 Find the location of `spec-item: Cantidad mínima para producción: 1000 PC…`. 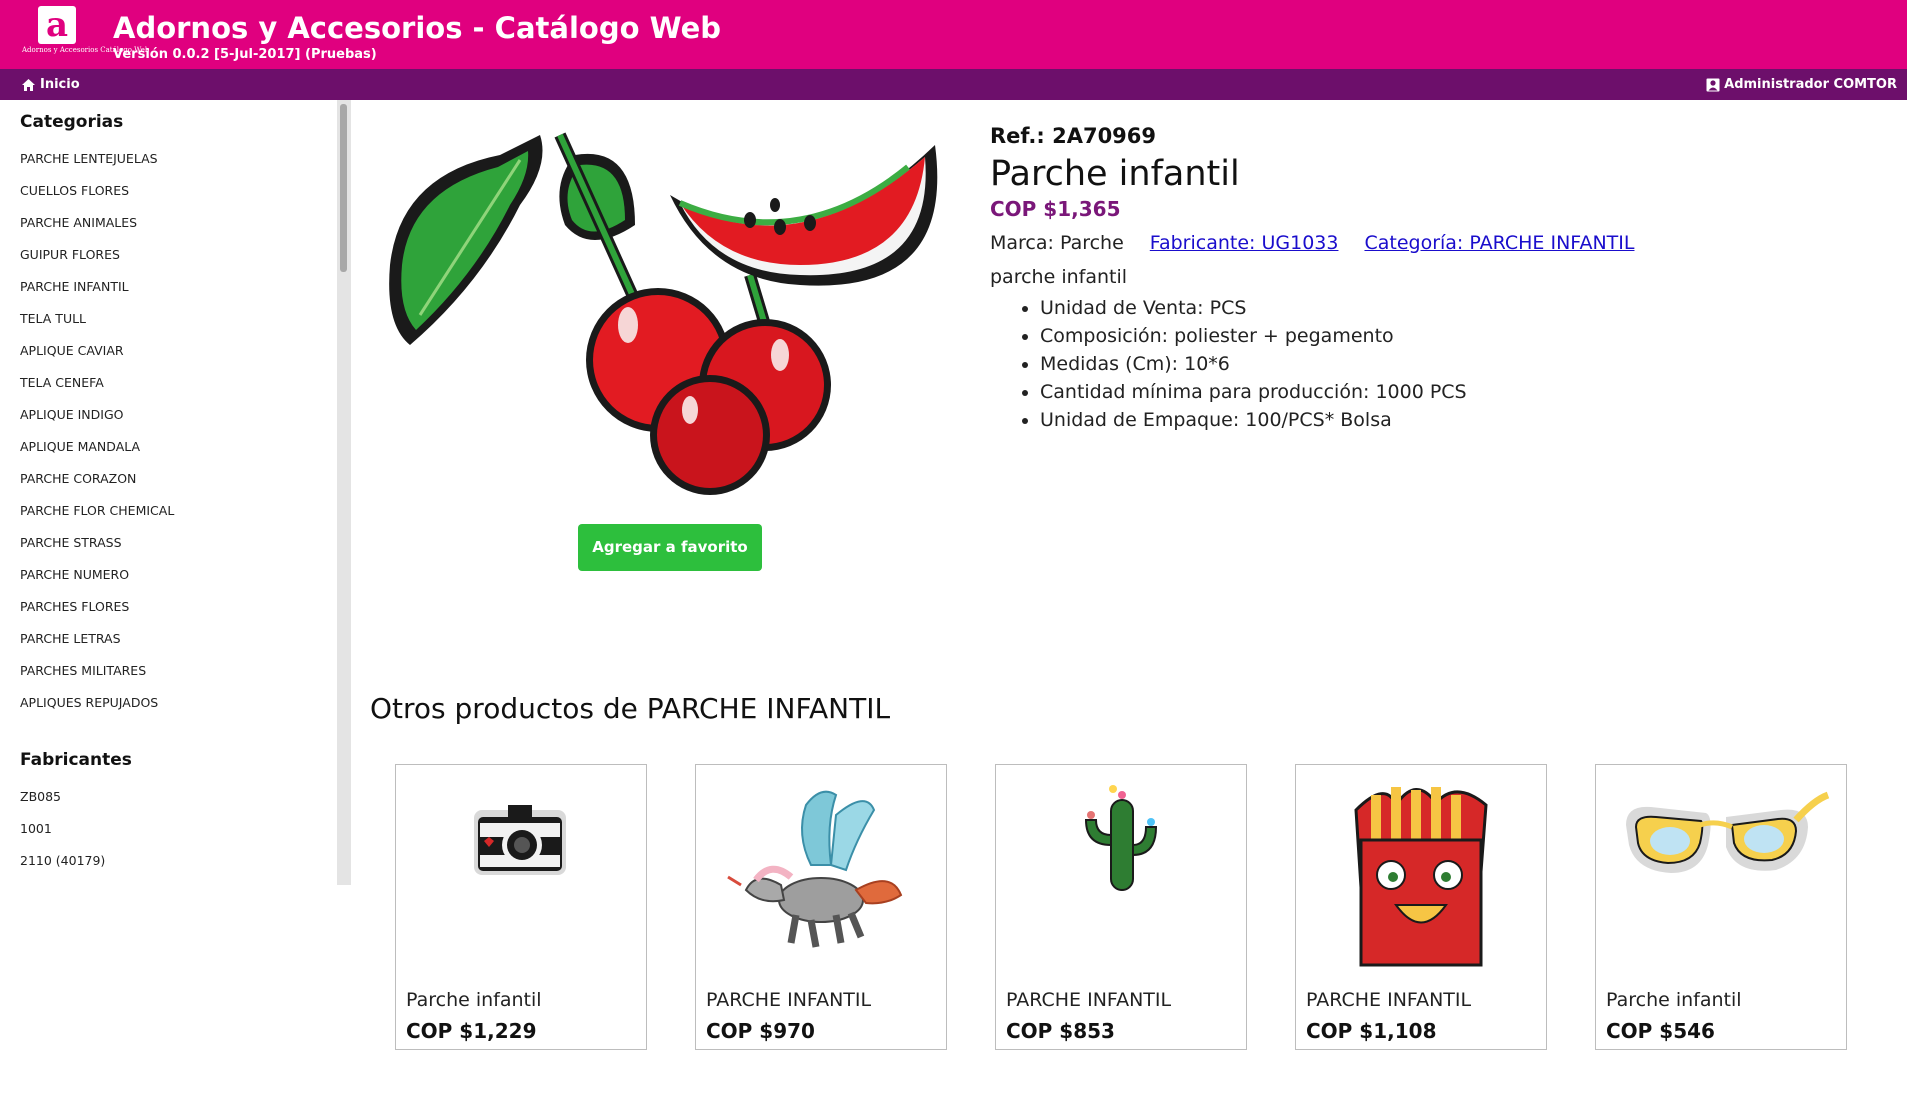

spec-item: Cantidad mínima para producción: 1000 PC… is located at coordinates (1465, 392).